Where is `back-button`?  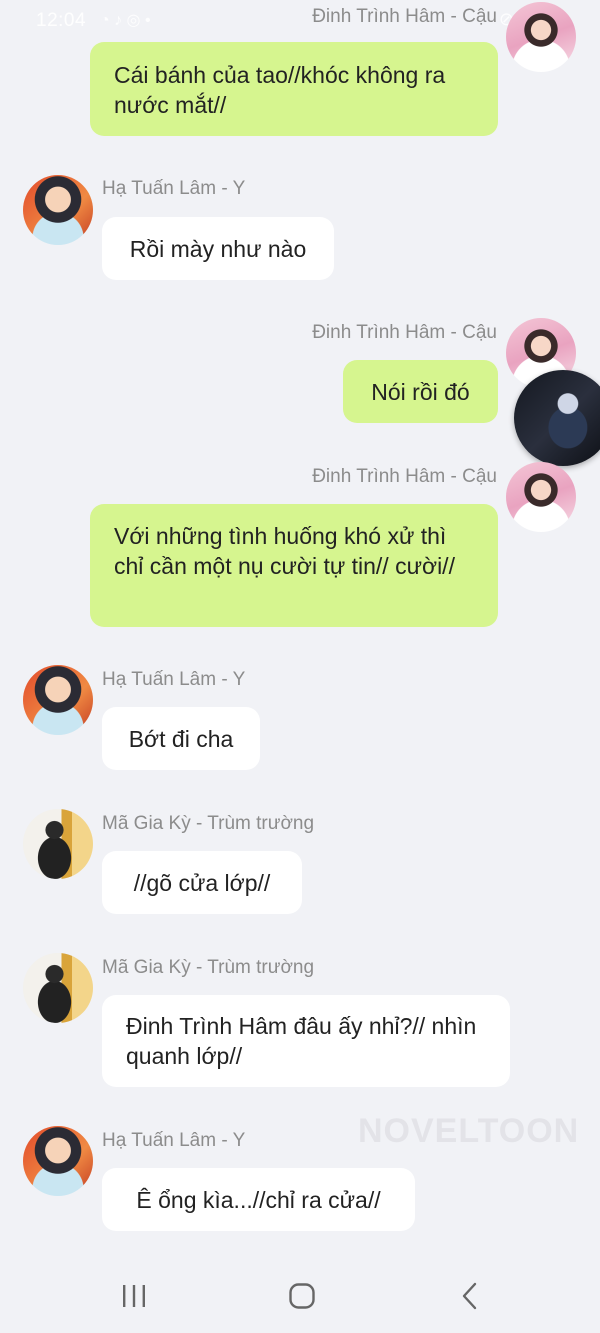
back-button is located at coordinates (470, 1295).